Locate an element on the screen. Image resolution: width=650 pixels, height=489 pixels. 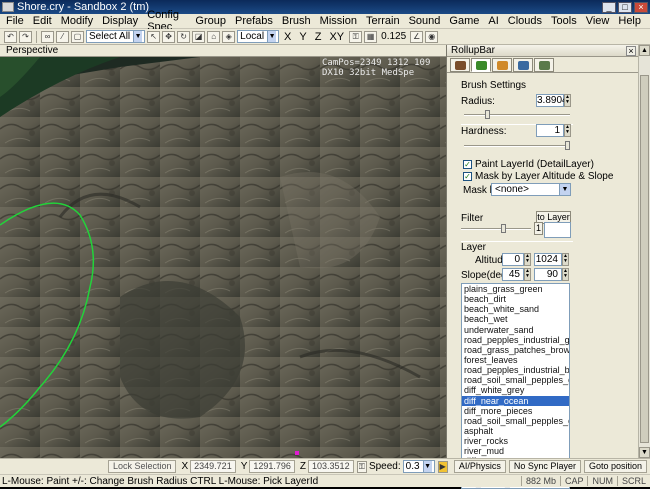
minimize-button: _ is located at coordinates (609, 7).